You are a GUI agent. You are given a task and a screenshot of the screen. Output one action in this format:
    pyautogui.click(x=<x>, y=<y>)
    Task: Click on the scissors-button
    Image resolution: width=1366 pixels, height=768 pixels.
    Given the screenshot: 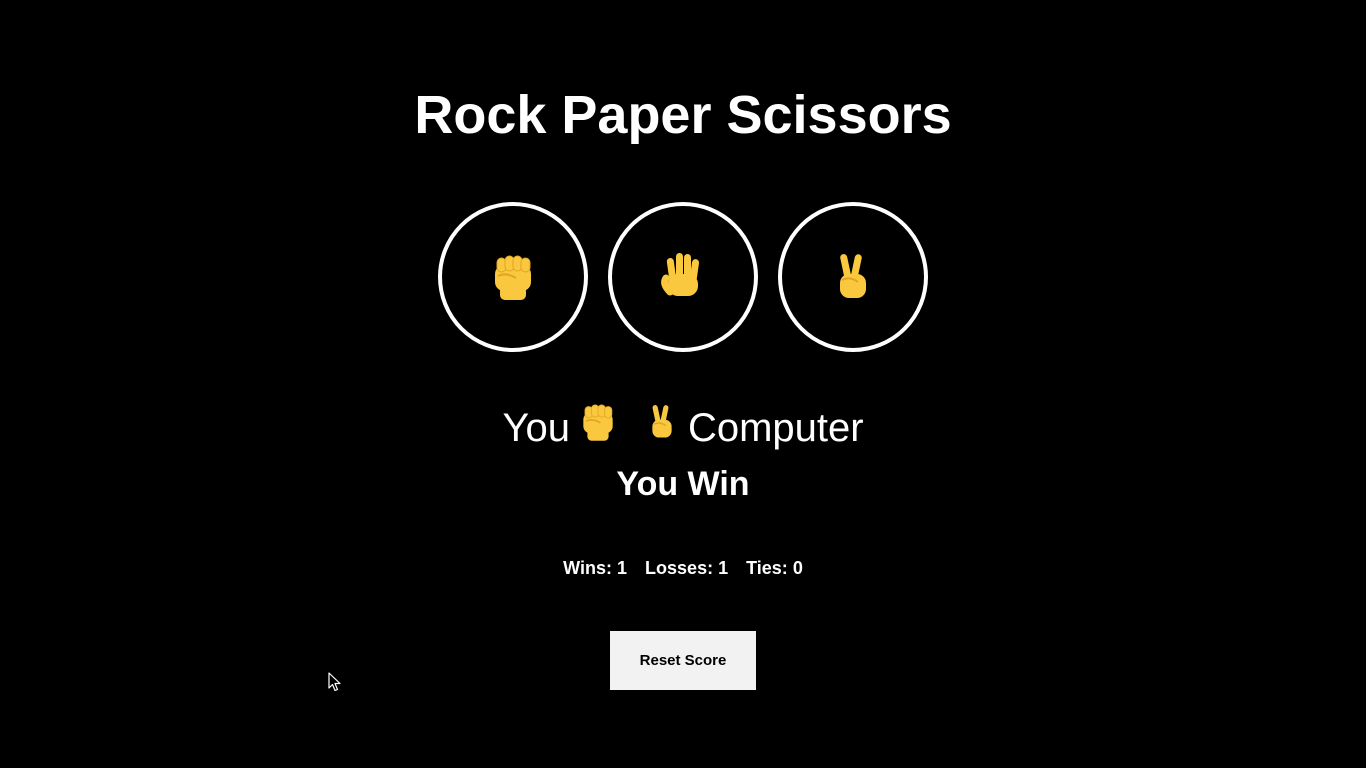 What is the action you would take?
    pyautogui.click(x=853, y=277)
    